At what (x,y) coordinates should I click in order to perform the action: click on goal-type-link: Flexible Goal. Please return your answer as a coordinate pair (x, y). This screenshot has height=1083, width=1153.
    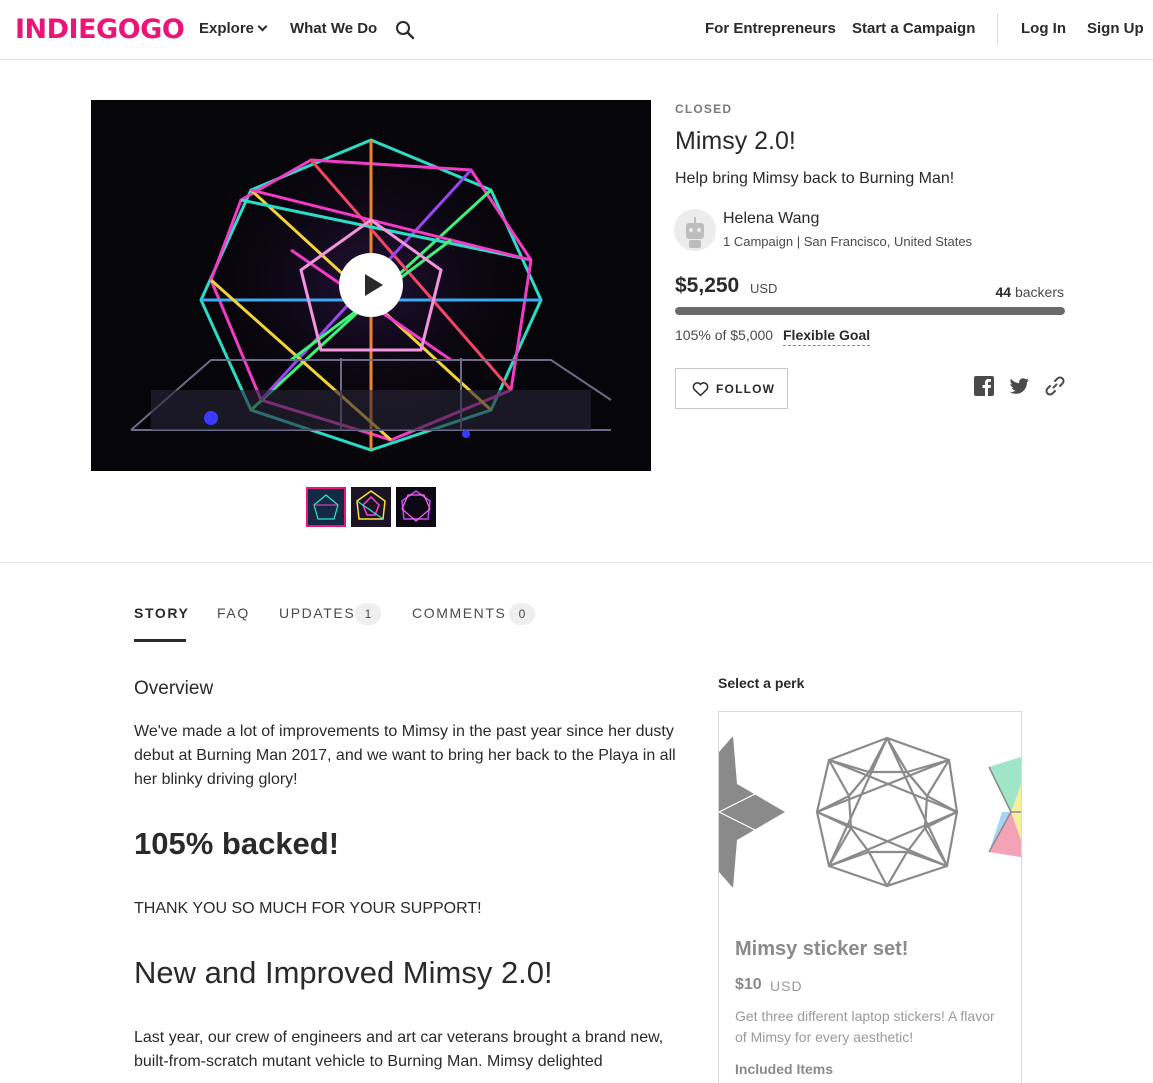
    Looking at the image, I should click on (827, 336).